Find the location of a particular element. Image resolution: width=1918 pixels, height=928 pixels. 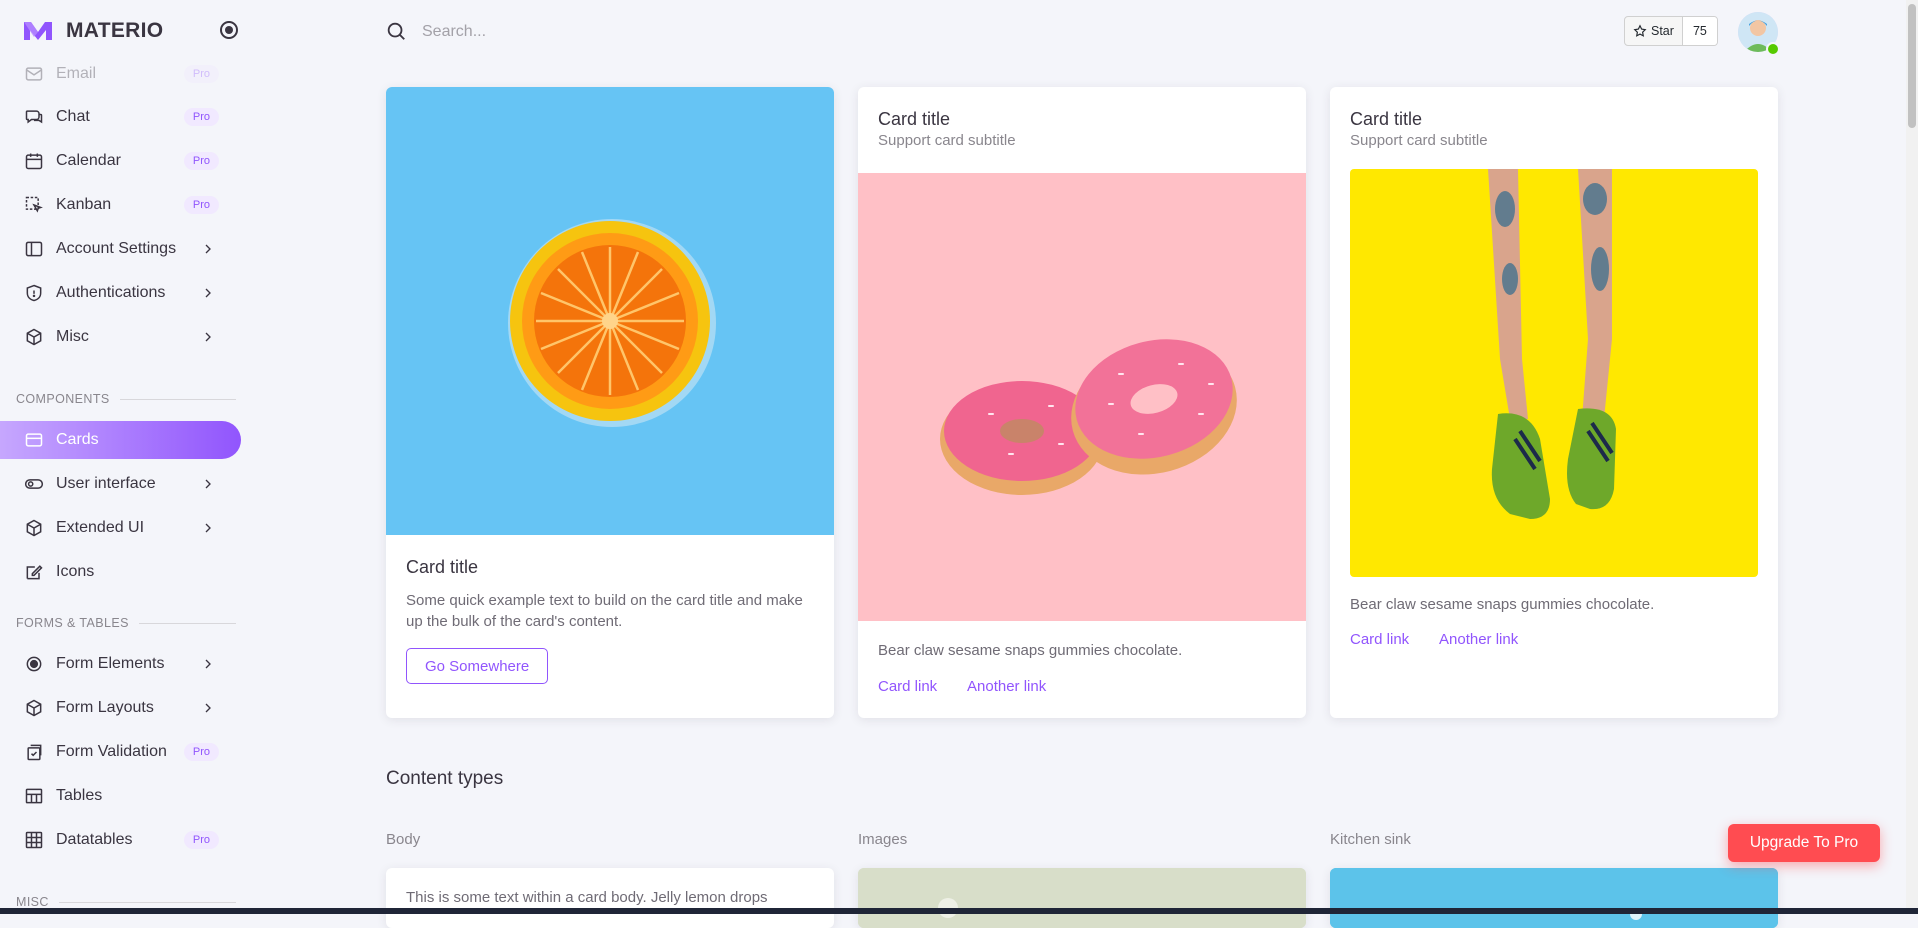

sidebar-item-form-layouts: Form Layouts is located at coordinates (120, 708).